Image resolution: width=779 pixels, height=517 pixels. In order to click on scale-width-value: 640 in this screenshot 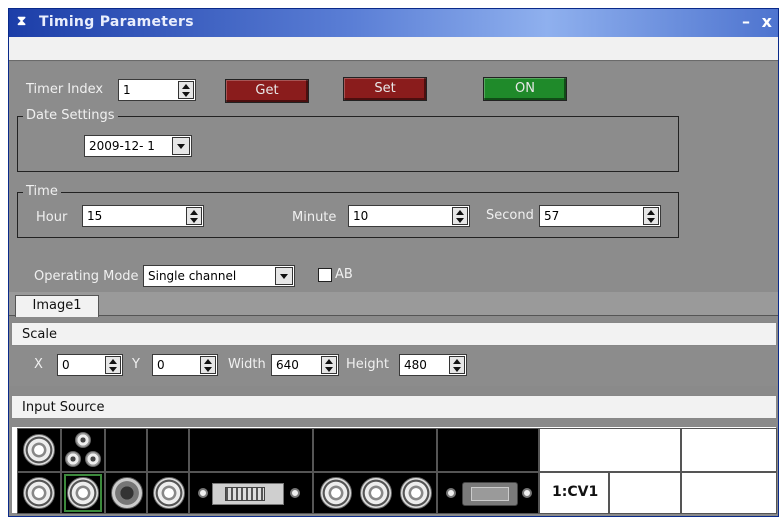, I will do `click(287, 365)`.